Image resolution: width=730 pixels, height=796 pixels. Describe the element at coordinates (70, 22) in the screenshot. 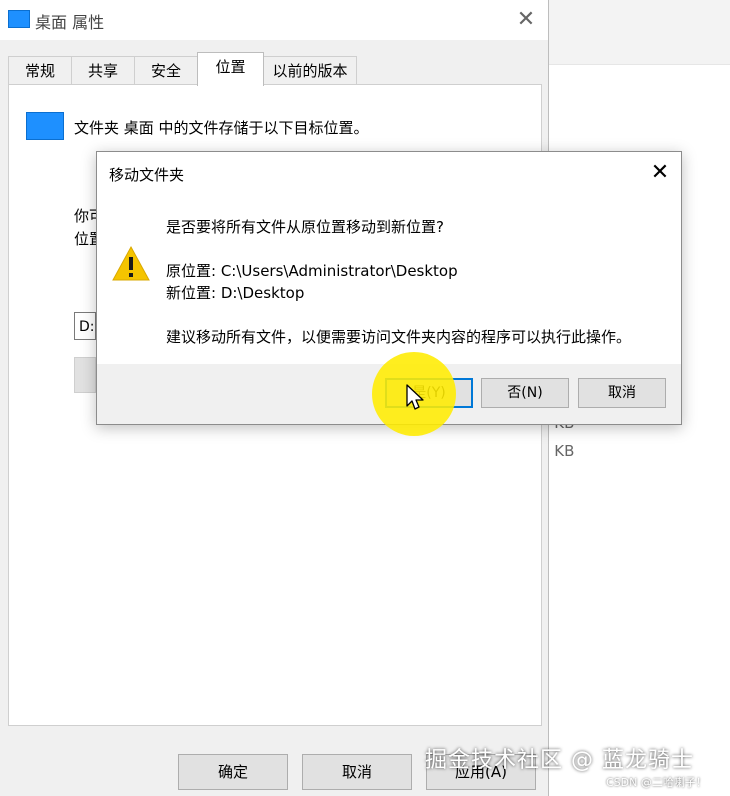

I see `properties-title: 桌面 属性` at that location.